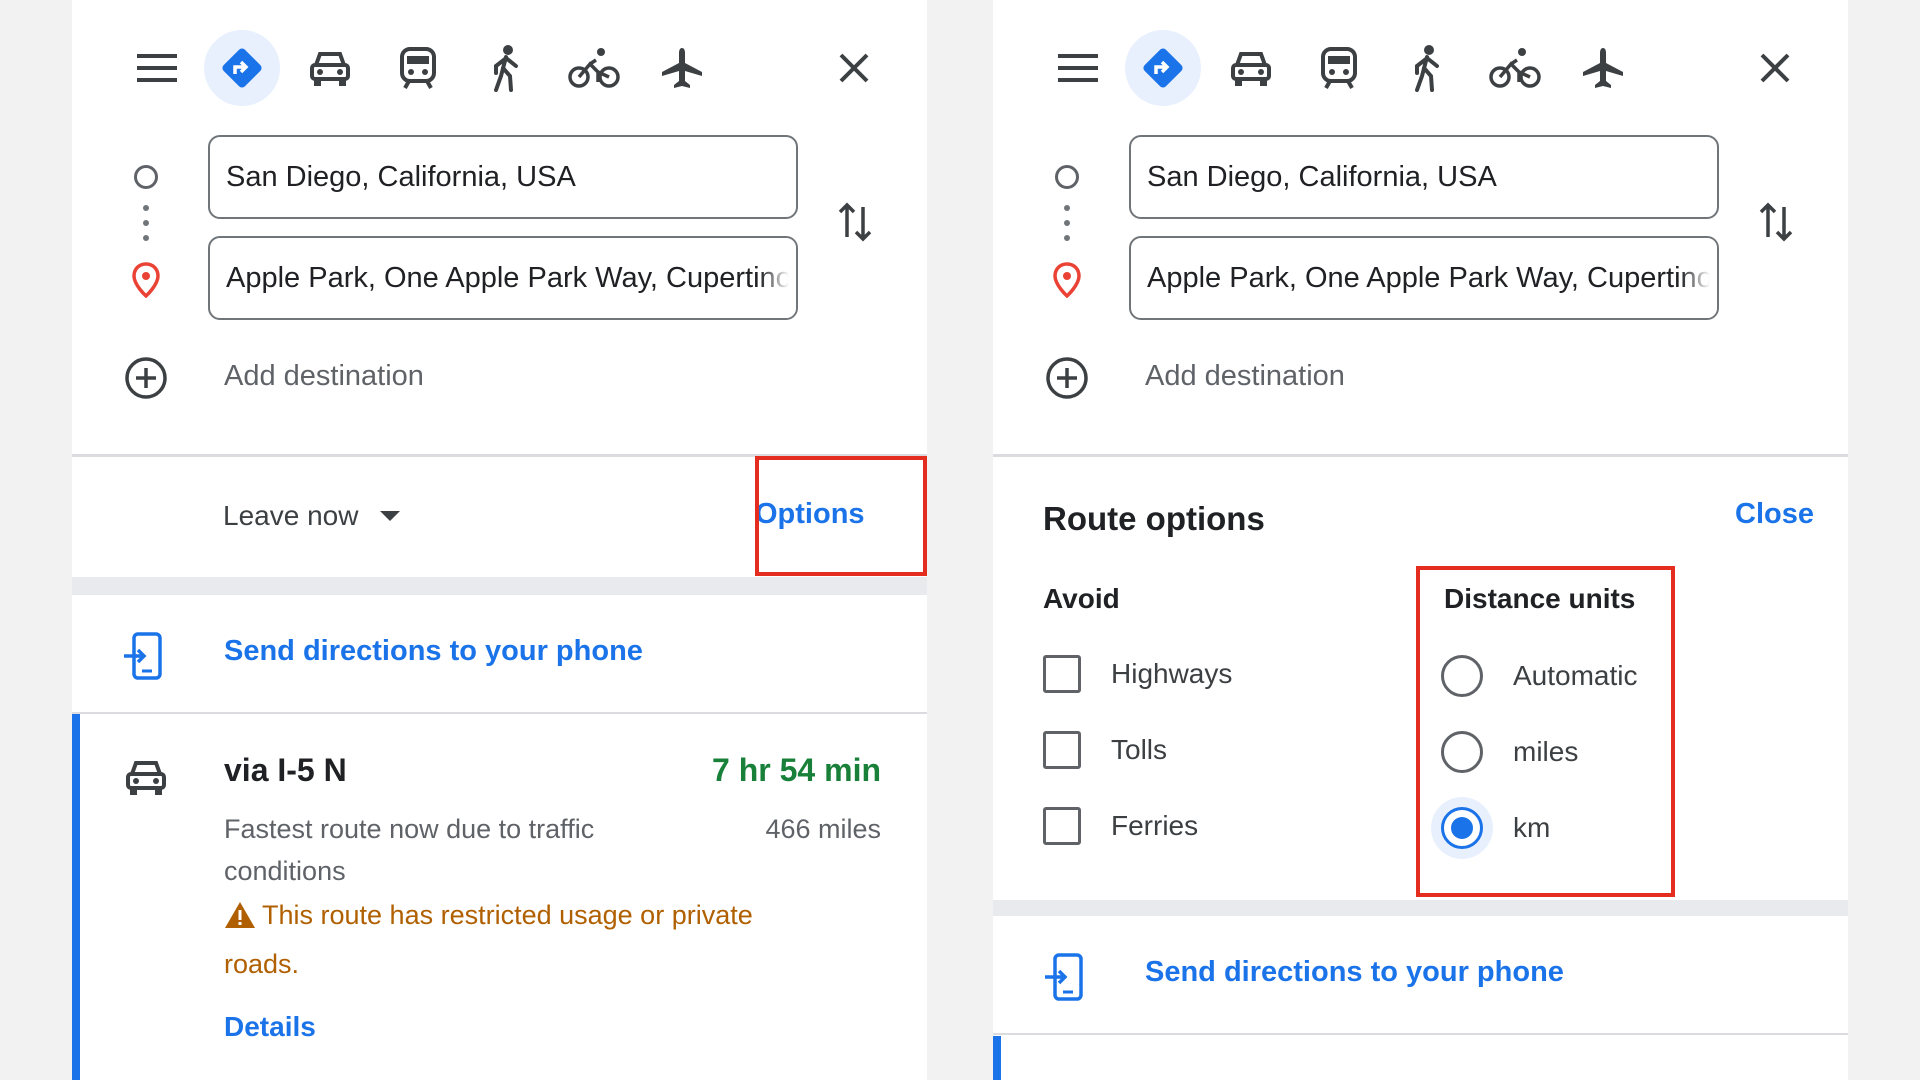  I want to click on route-car-icon, so click(146, 779).